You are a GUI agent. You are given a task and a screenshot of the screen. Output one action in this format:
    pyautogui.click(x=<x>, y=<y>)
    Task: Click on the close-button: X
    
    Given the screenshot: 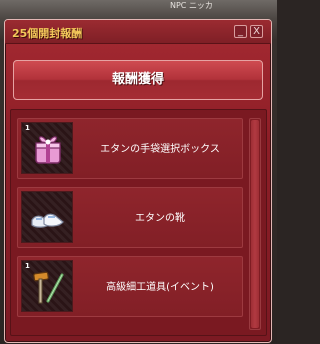 What is the action you would take?
    pyautogui.click(x=256, y=31)
    